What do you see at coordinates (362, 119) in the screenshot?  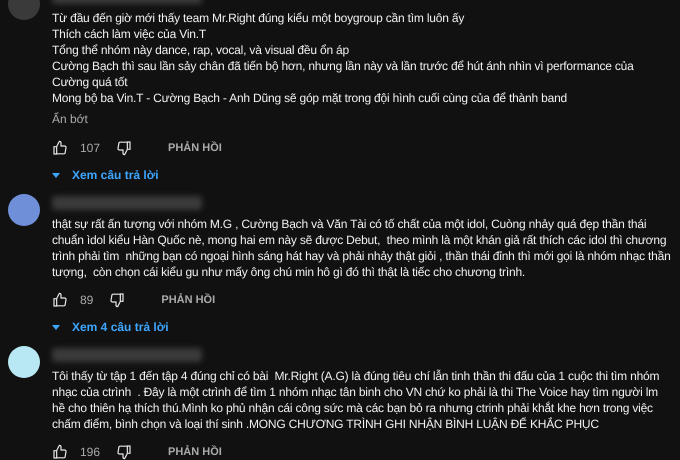 I see `show-less-link: Ẩn bớt` at bounding box center [362, 119].